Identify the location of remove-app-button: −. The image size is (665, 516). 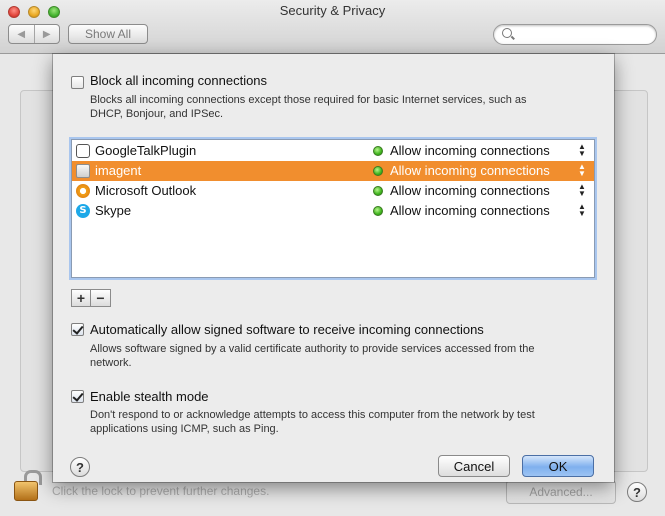
(101, 298).